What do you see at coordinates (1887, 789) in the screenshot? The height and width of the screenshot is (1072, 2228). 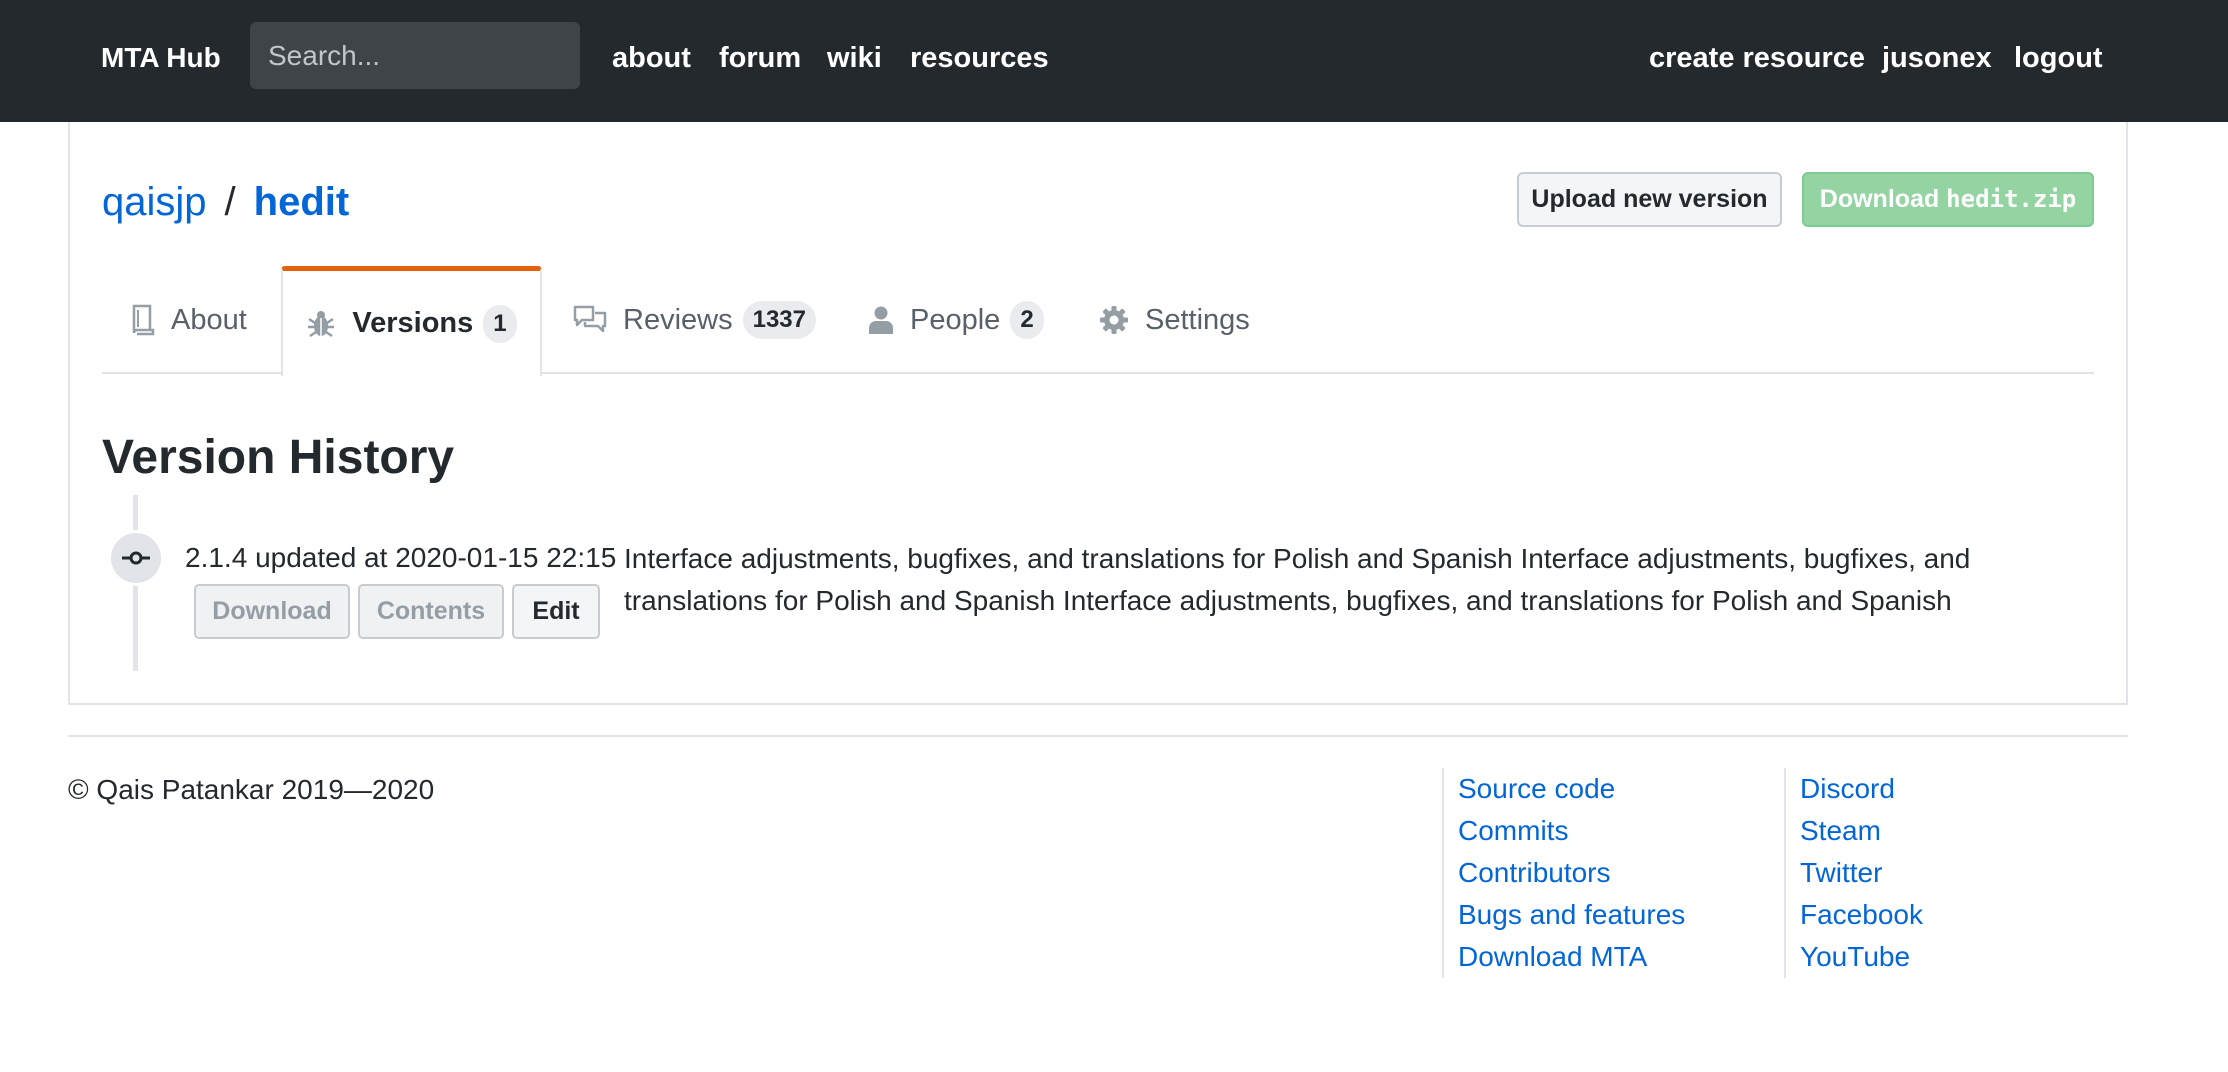 I see `footer-link-discord: Discord` at bounding box center [1887, 789].